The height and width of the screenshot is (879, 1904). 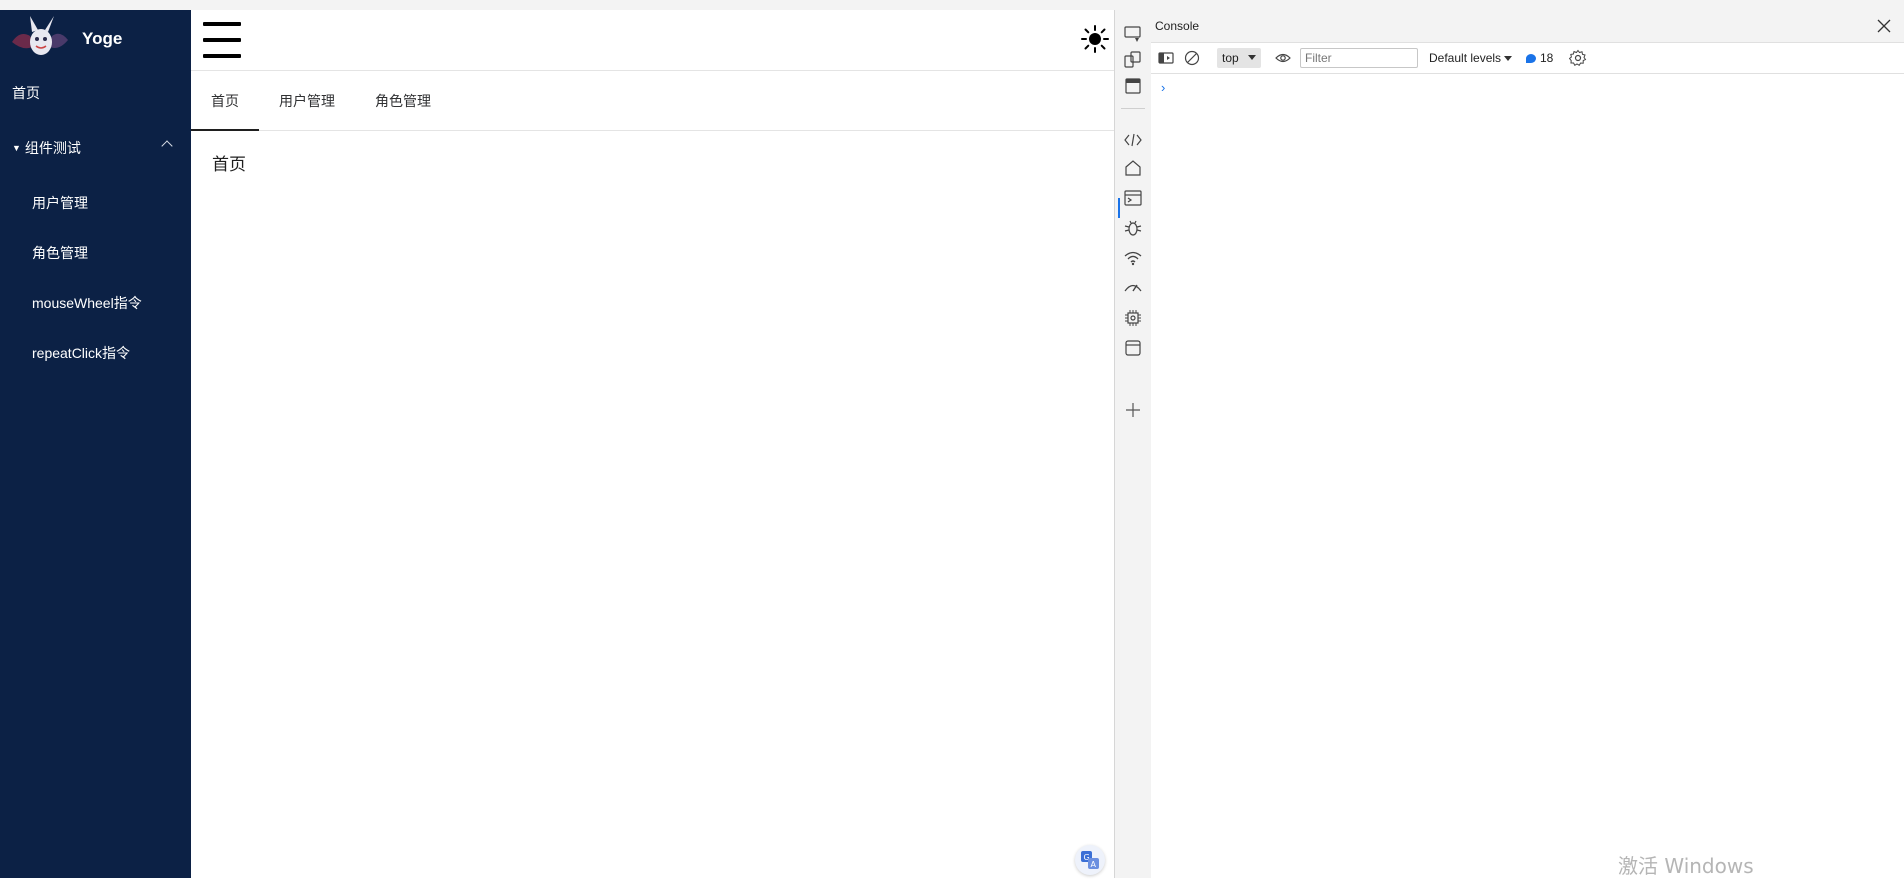 I want to click on console-toolbar: top Default levels 18, so click(x=1527, y=58).